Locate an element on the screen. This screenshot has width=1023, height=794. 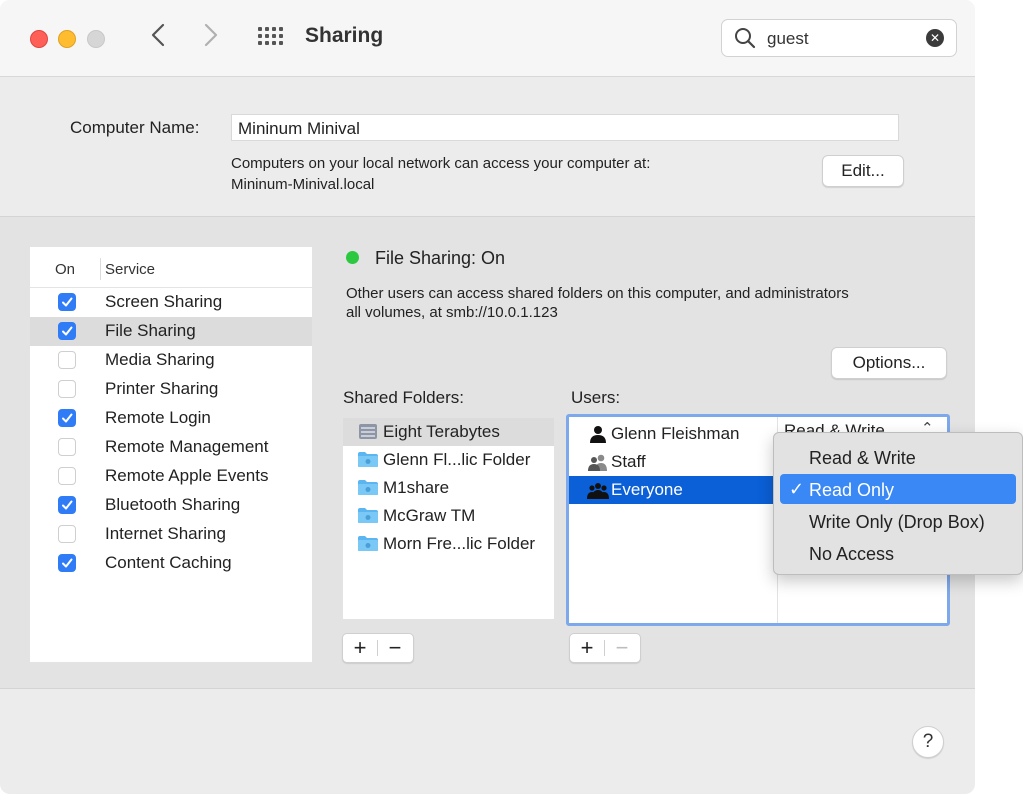
zoom-window-button is located at coordinates (96, 39).